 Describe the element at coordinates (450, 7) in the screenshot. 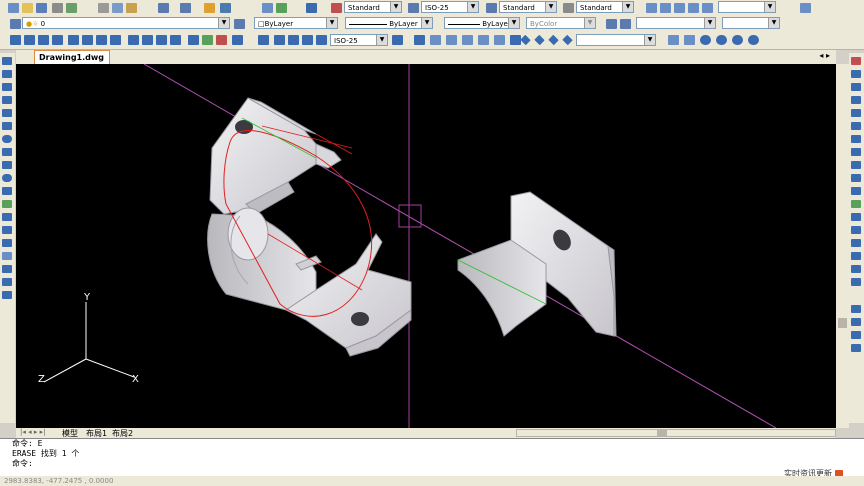

I see `dim-style-select: ISO-25 ▼` at that location.